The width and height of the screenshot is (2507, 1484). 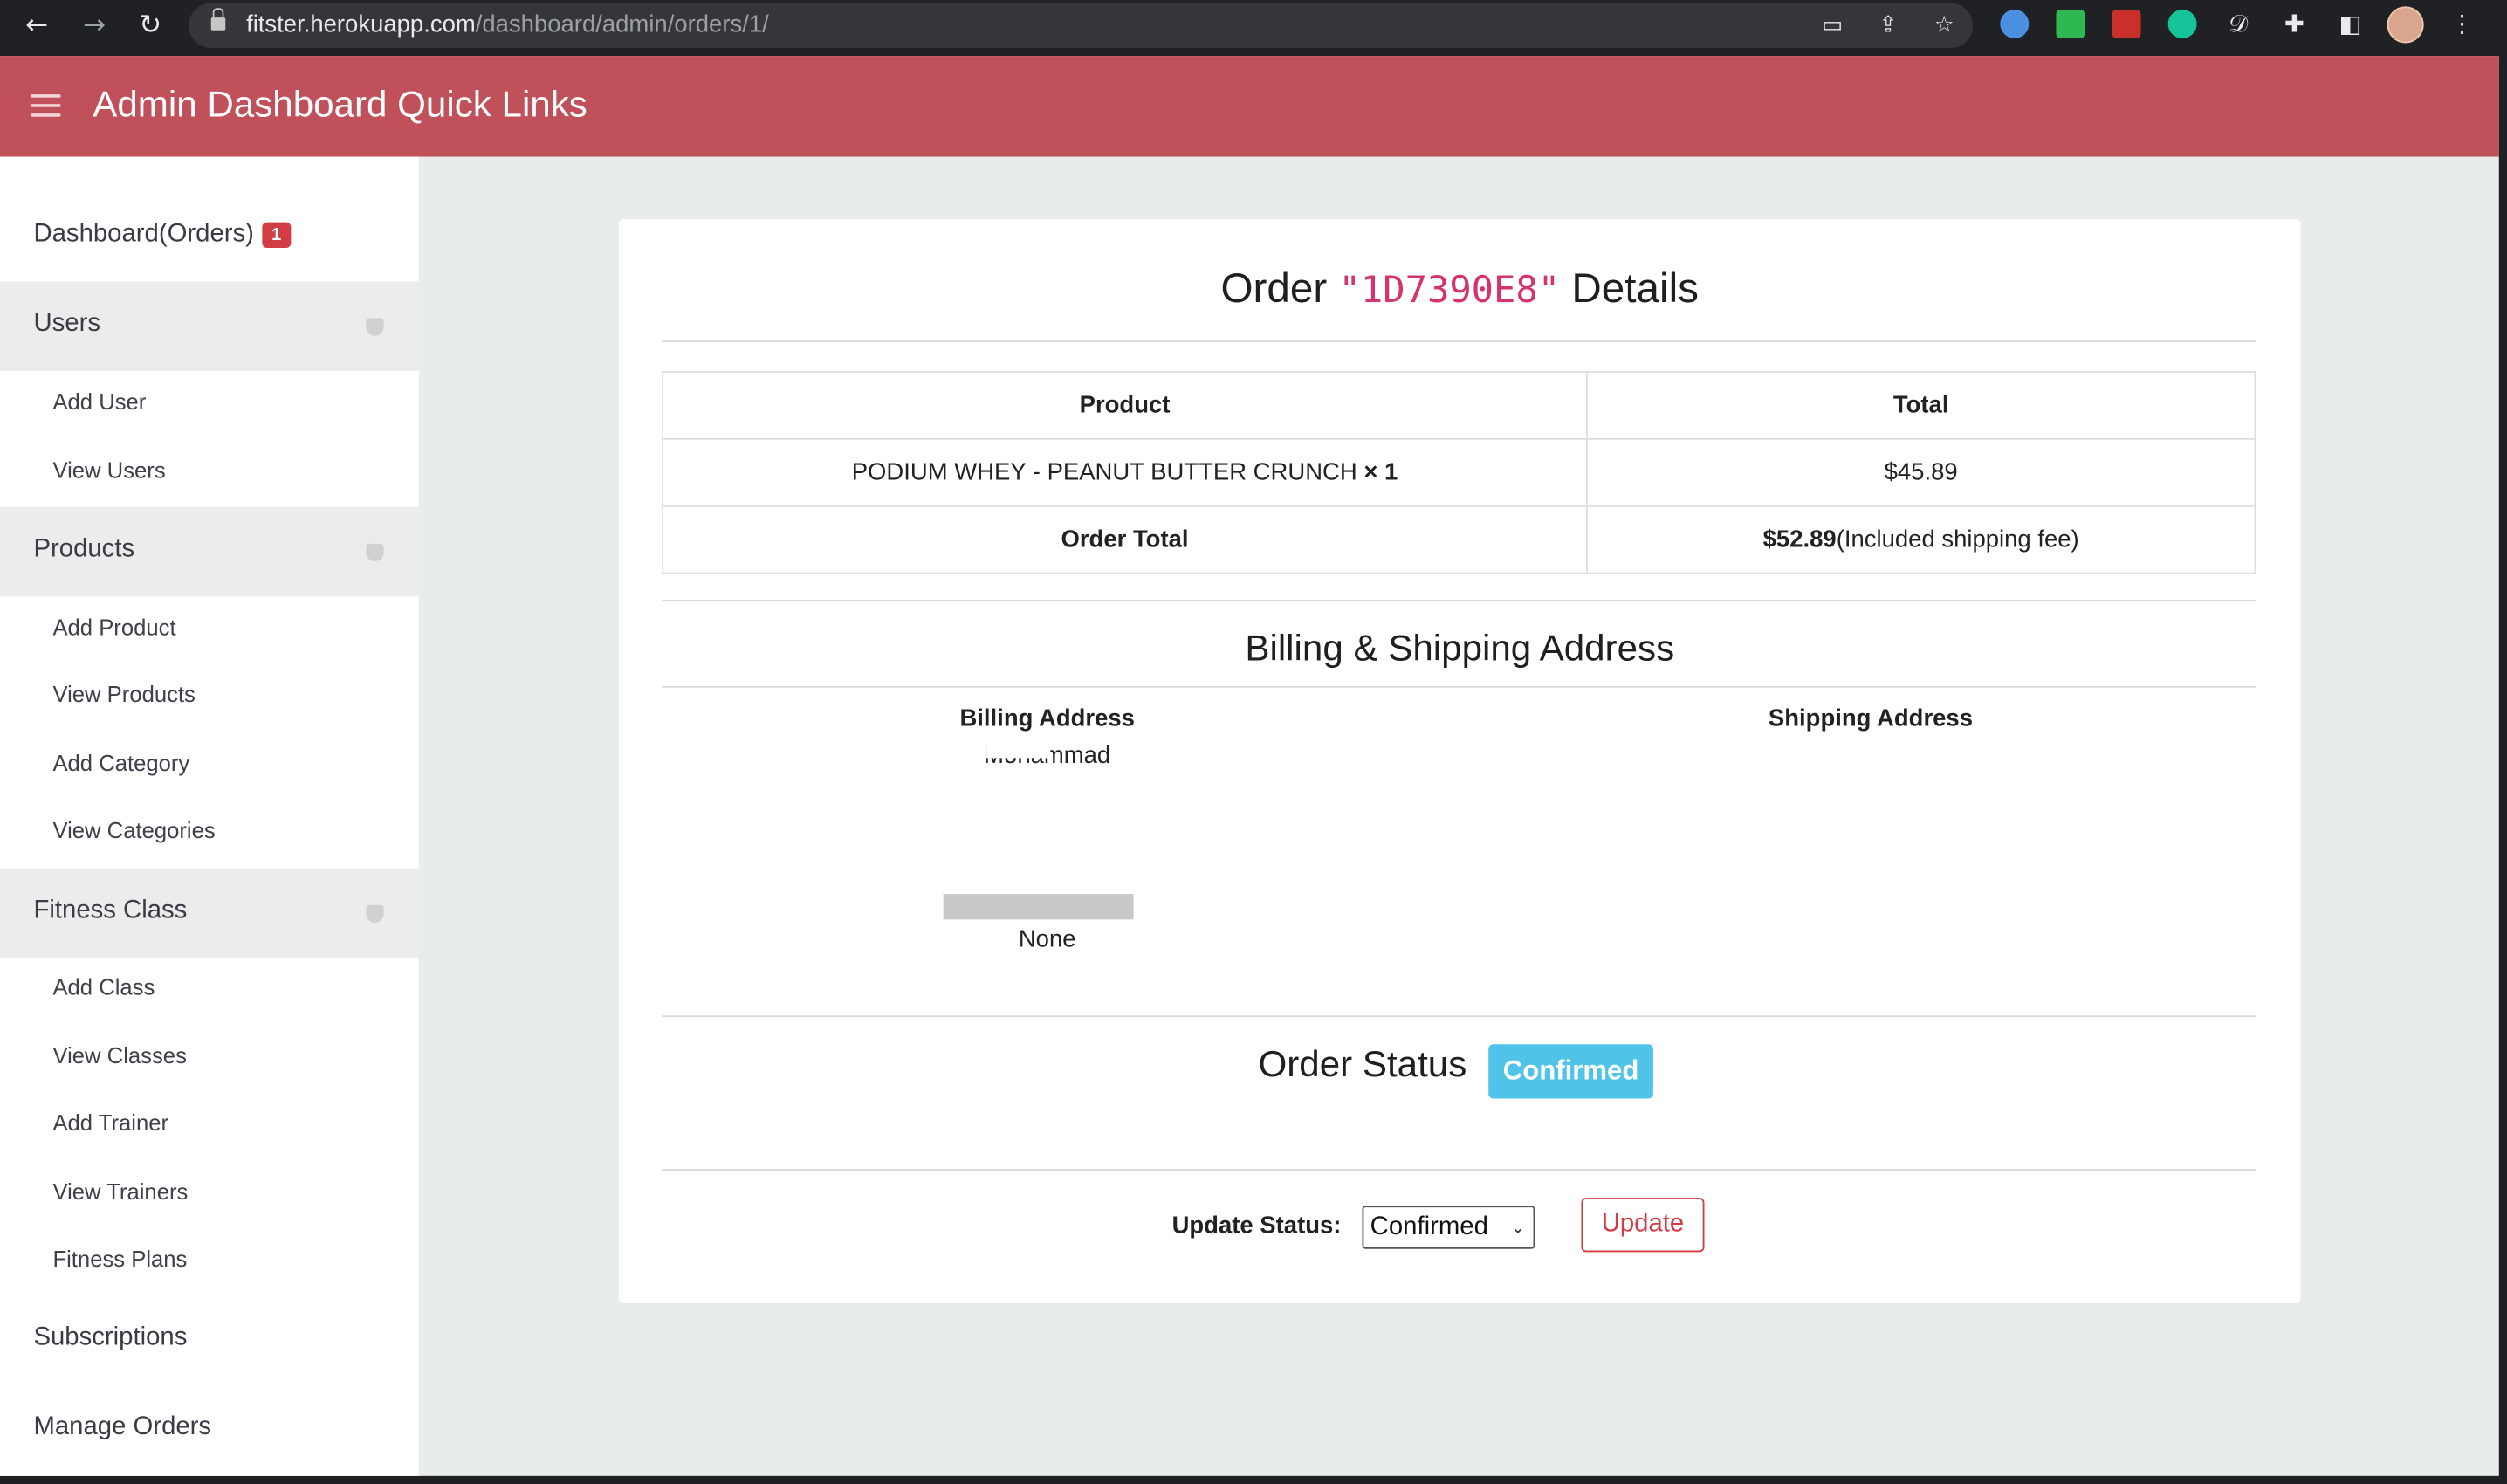 I want to click on order-title-suffix: Details, so click(x=1635, y=288).